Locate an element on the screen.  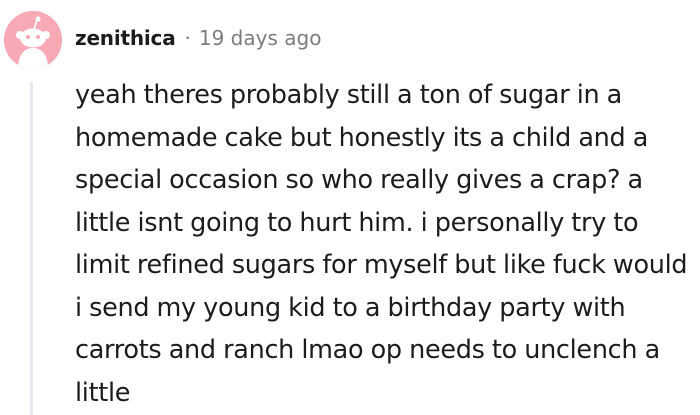
snoo-avatar-icon is located at coordinates (33, 40).